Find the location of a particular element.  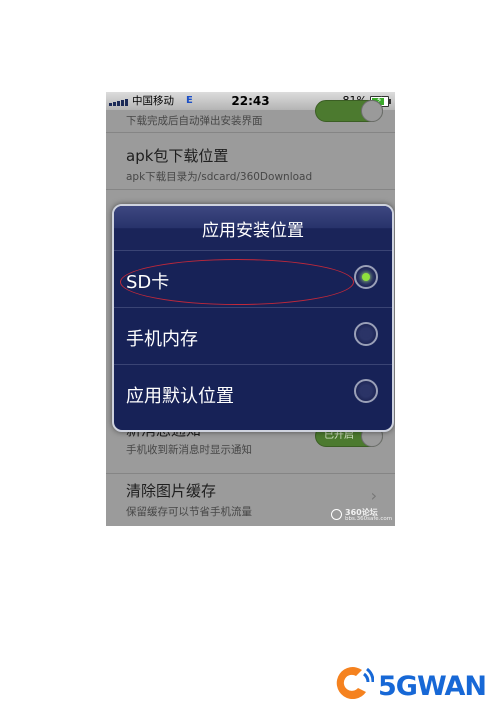

dialog-title: 应用安装位置 is located at coordinates (253, 231).